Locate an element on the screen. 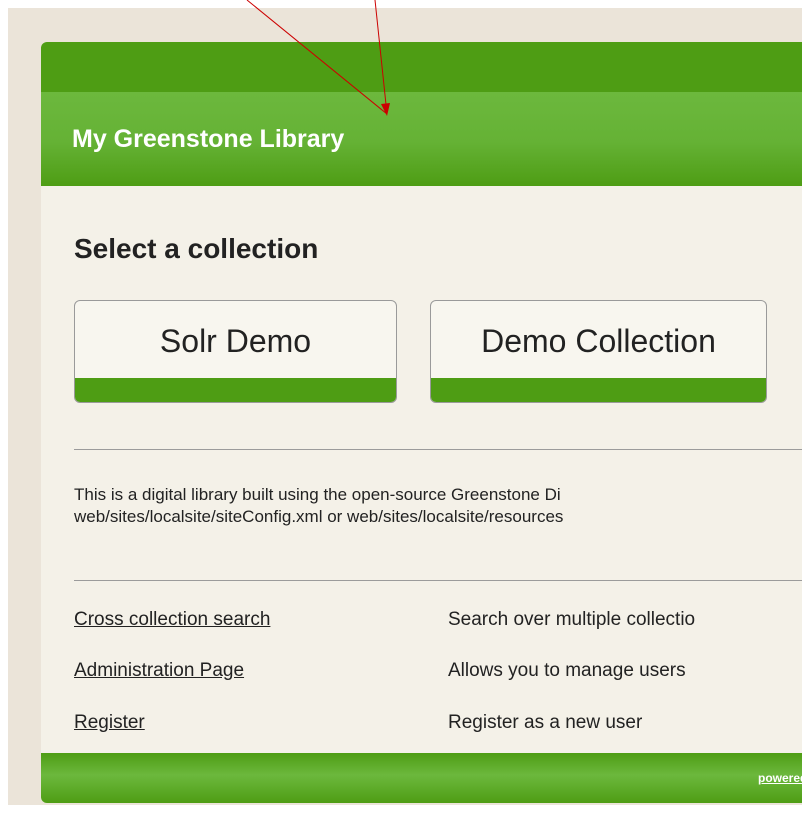  powered-by-link: powered is located at coordinates (780, 778).